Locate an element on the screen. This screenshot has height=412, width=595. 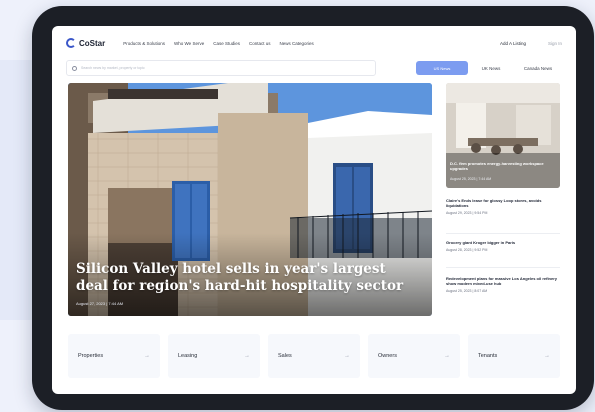
search-icon is located at coordinates (74, 68).